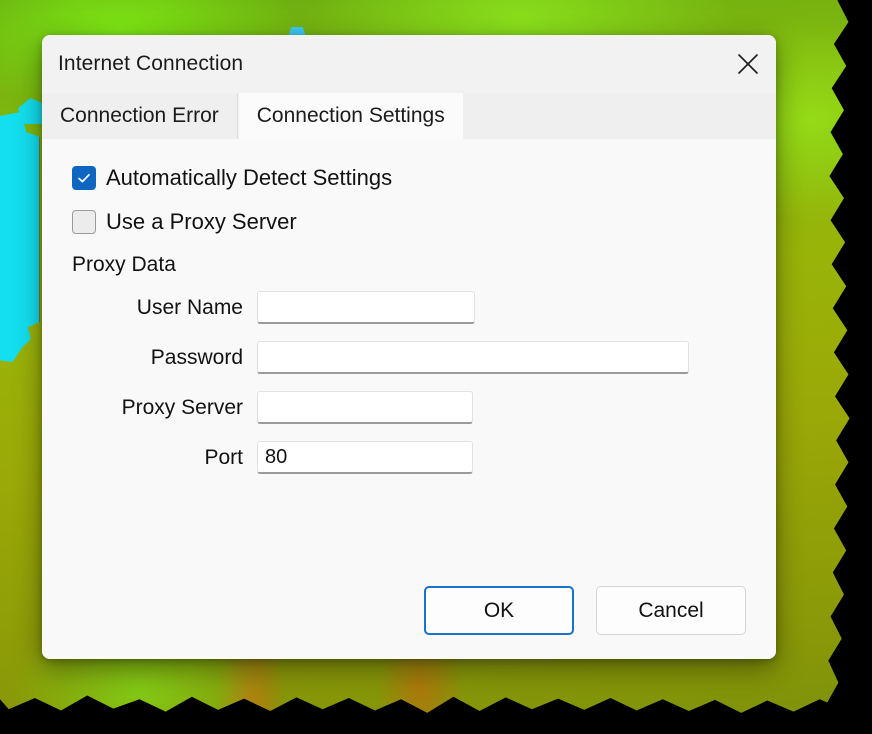 Image resolution: width=872 pixels, height=734 pixels. I want to click on checkbox-auto-detect-settings: Automatically Detect Settings, so click(232, 178).